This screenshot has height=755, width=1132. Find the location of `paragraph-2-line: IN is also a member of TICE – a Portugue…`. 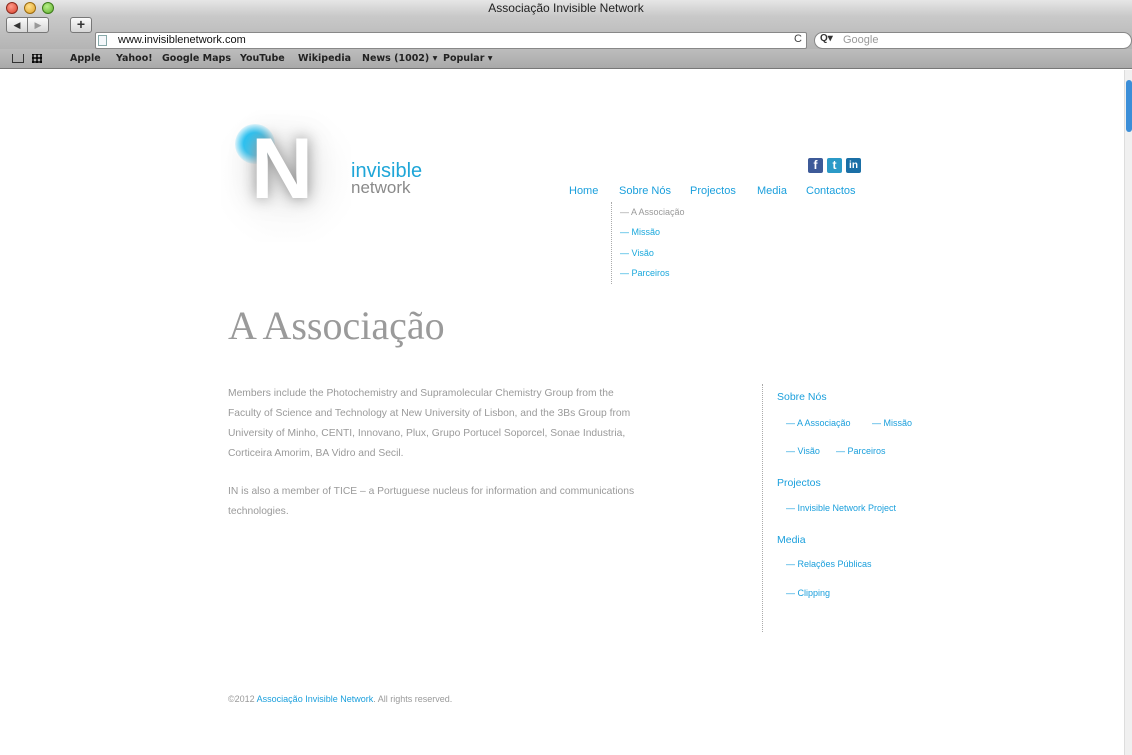

paragraph-2-line: IN is also a member of TICE – a Portugue… is located at coordinates (431, 491).